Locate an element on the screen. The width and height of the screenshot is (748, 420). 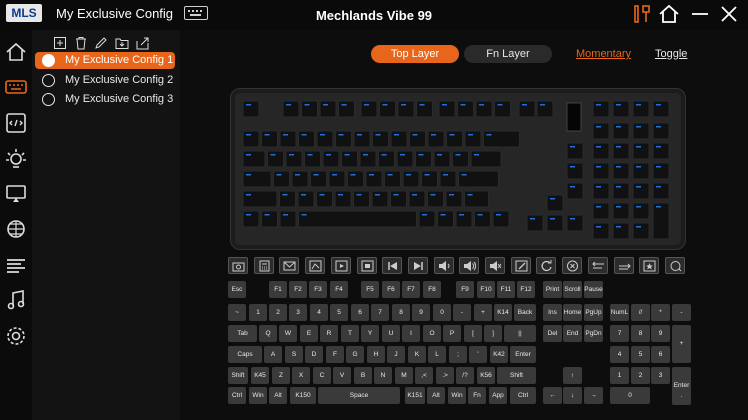
key-tilde: ~ is located at coordinates (237, 312).